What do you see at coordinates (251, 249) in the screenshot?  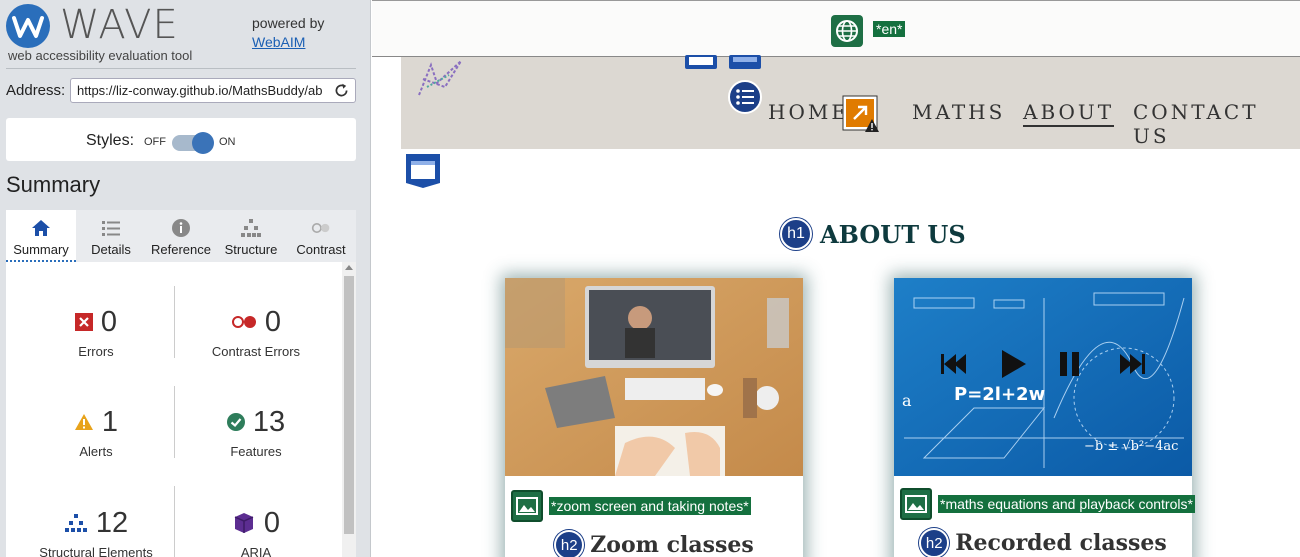 I see `tab-label: Structure` at bounding box center [251, 249].